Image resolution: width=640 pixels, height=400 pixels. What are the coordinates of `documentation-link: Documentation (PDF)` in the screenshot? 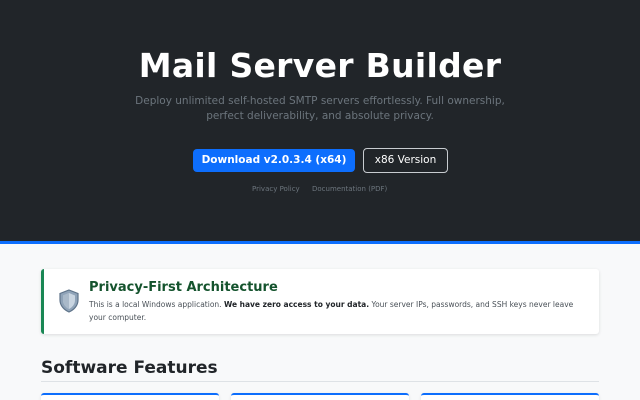 It's located at (349, 189).